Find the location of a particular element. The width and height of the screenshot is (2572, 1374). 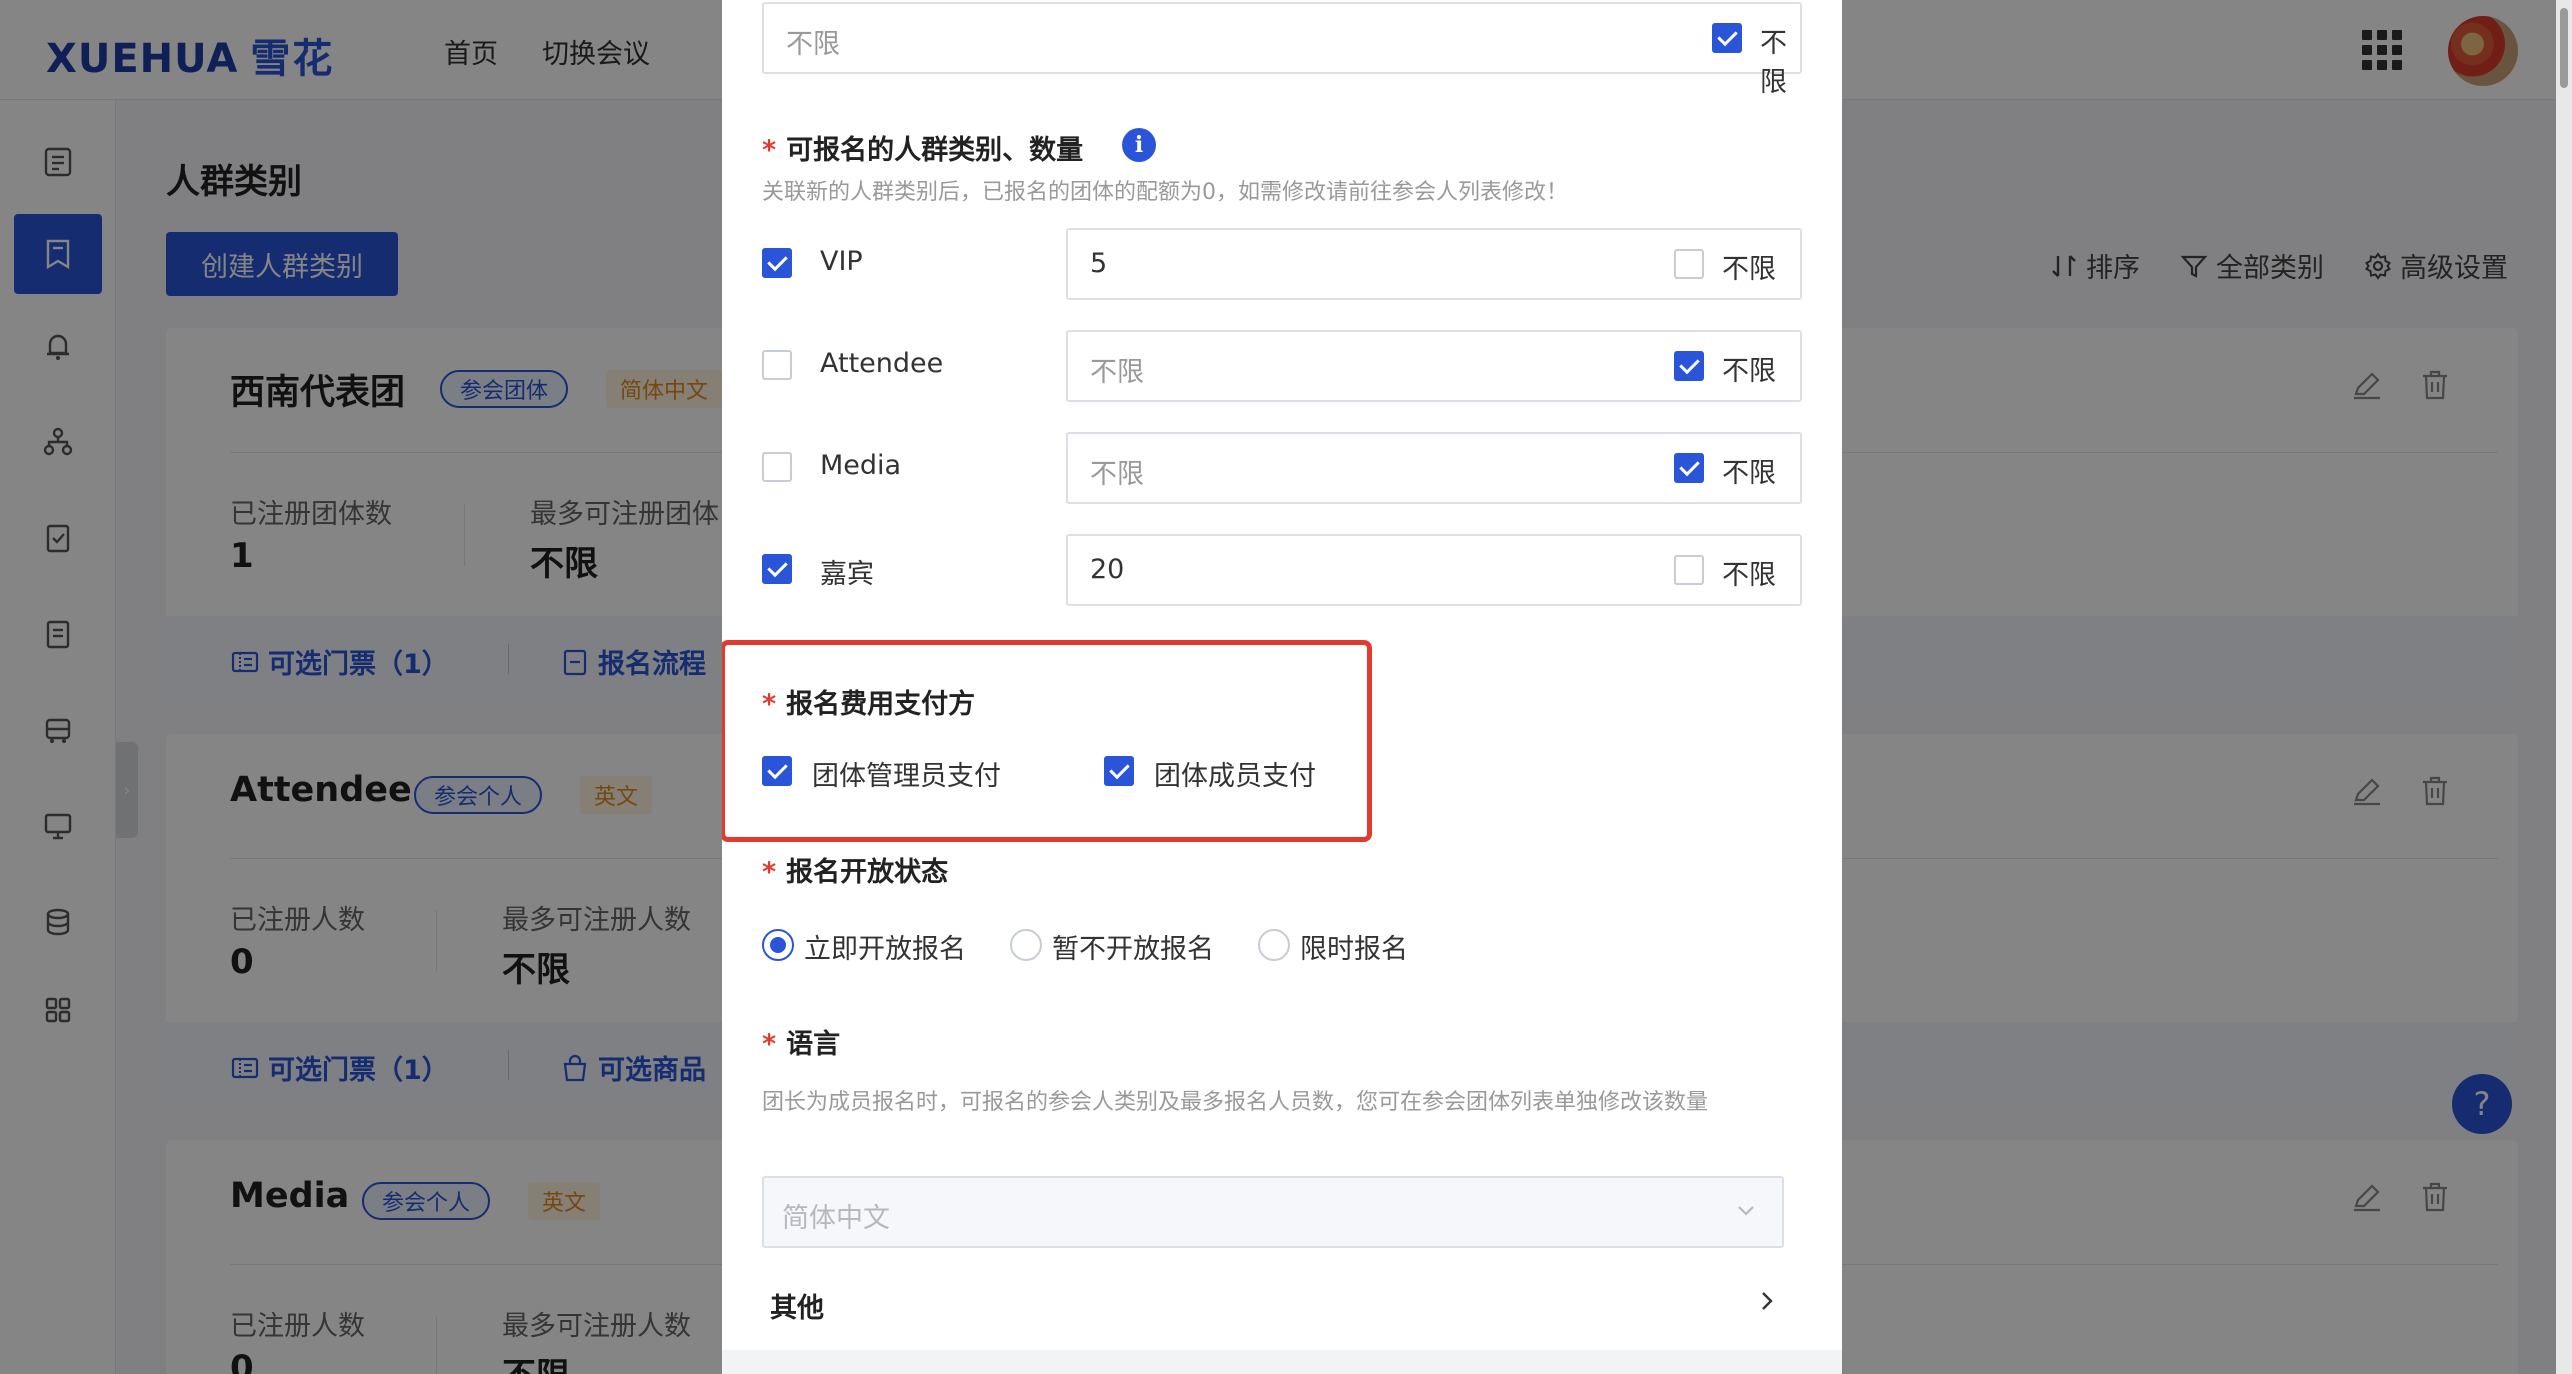

category-label: Attendee is located at coordinates (882, 363).